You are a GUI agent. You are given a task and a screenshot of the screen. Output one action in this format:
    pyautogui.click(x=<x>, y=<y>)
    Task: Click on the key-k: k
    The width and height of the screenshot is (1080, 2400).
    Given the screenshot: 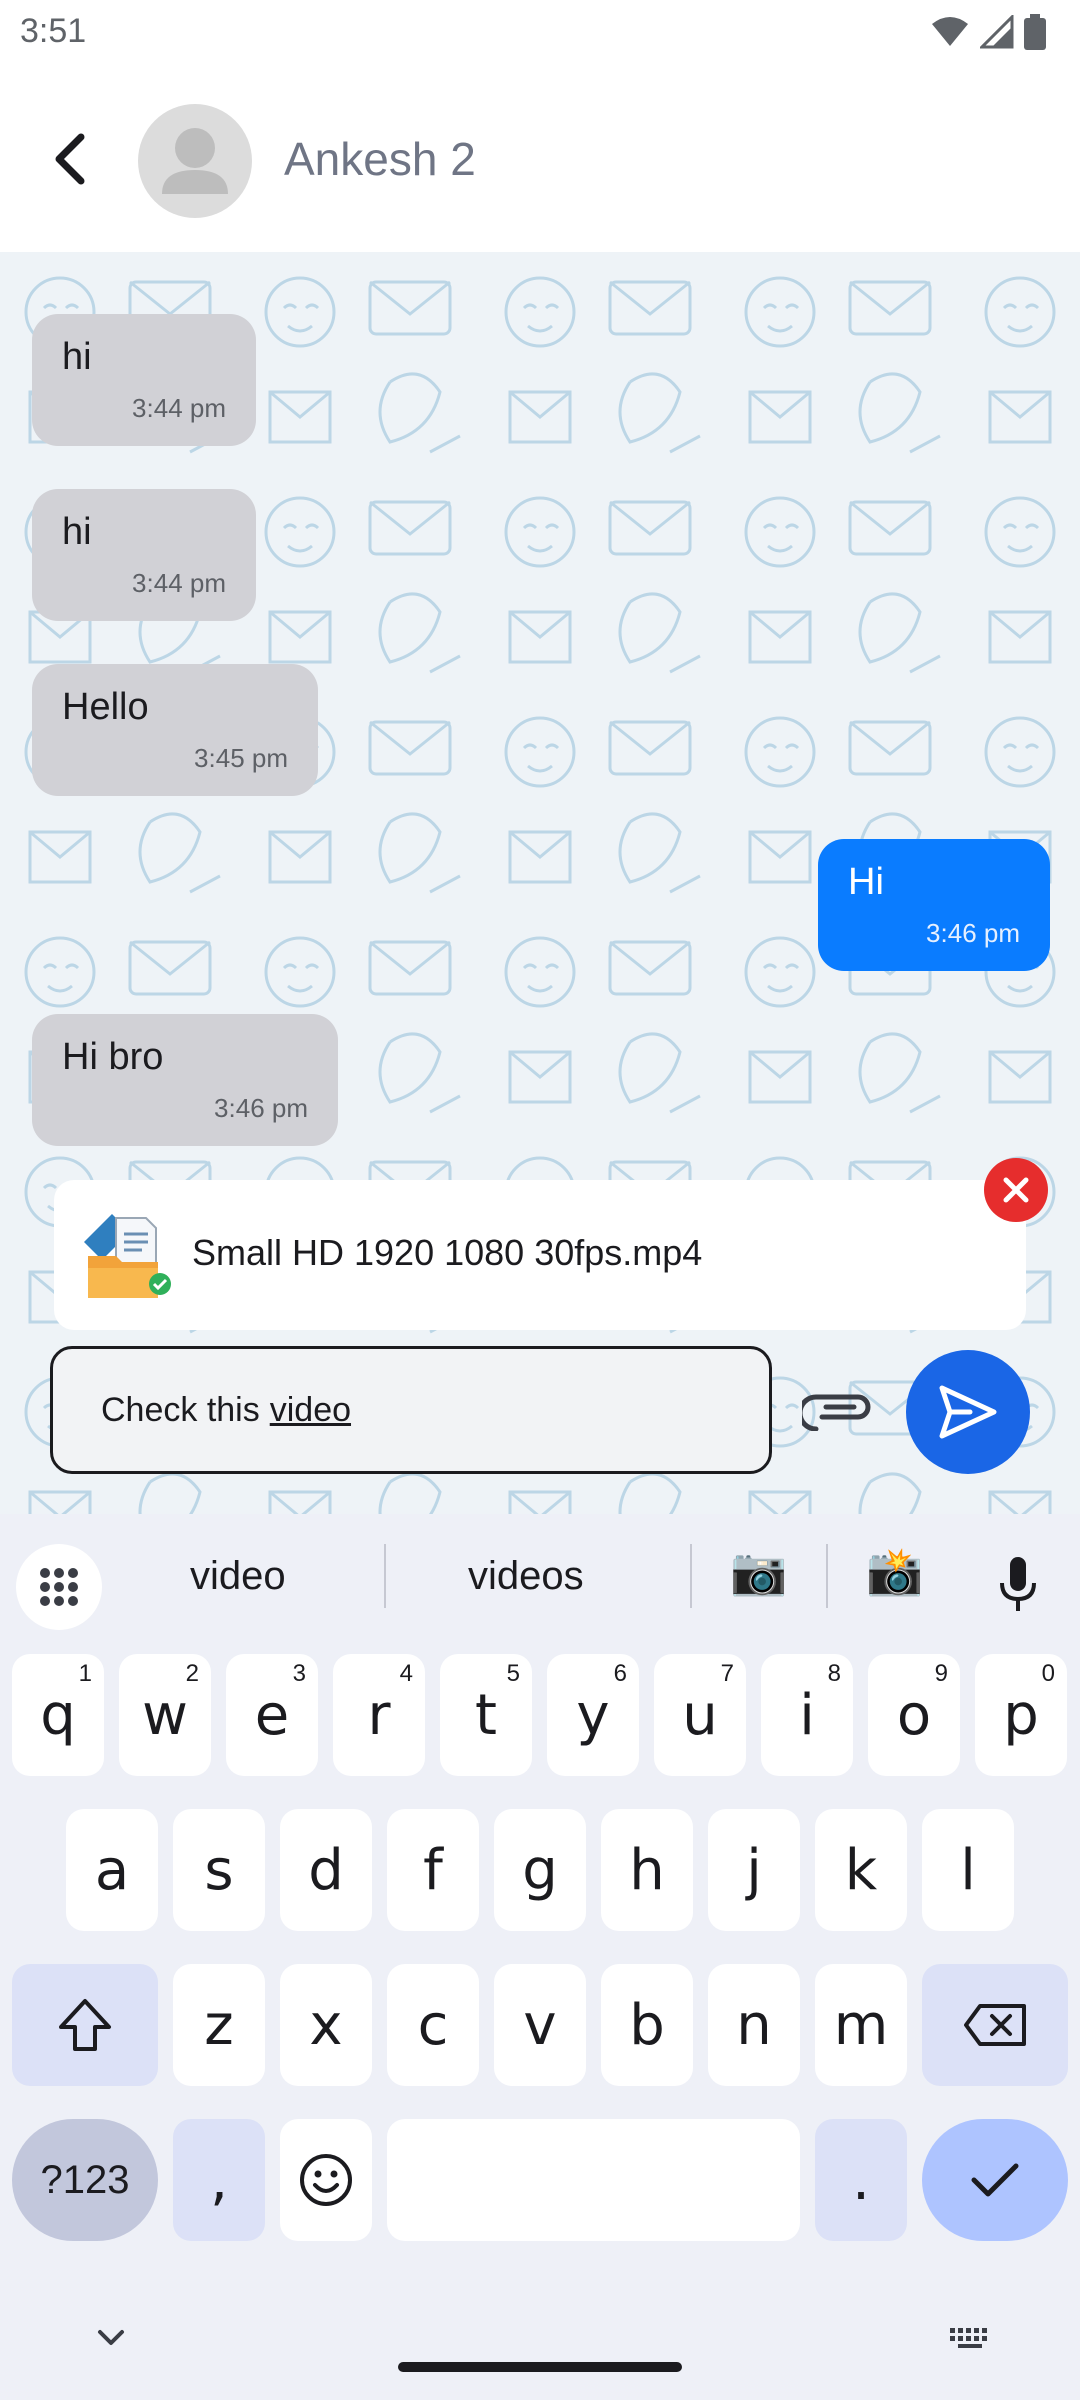 What is the action you would take?
    pyautogui.click(x=861, y=1870)
    